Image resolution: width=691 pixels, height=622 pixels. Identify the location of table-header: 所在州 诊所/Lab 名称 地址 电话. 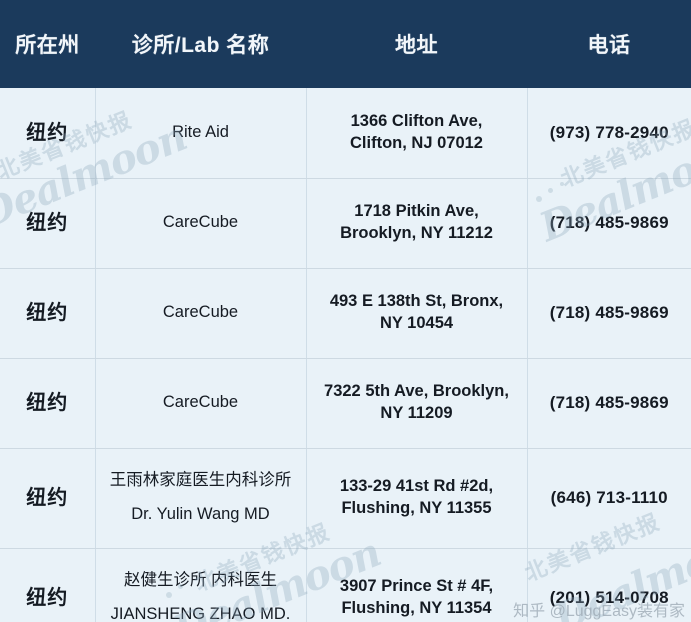
(345, 44).